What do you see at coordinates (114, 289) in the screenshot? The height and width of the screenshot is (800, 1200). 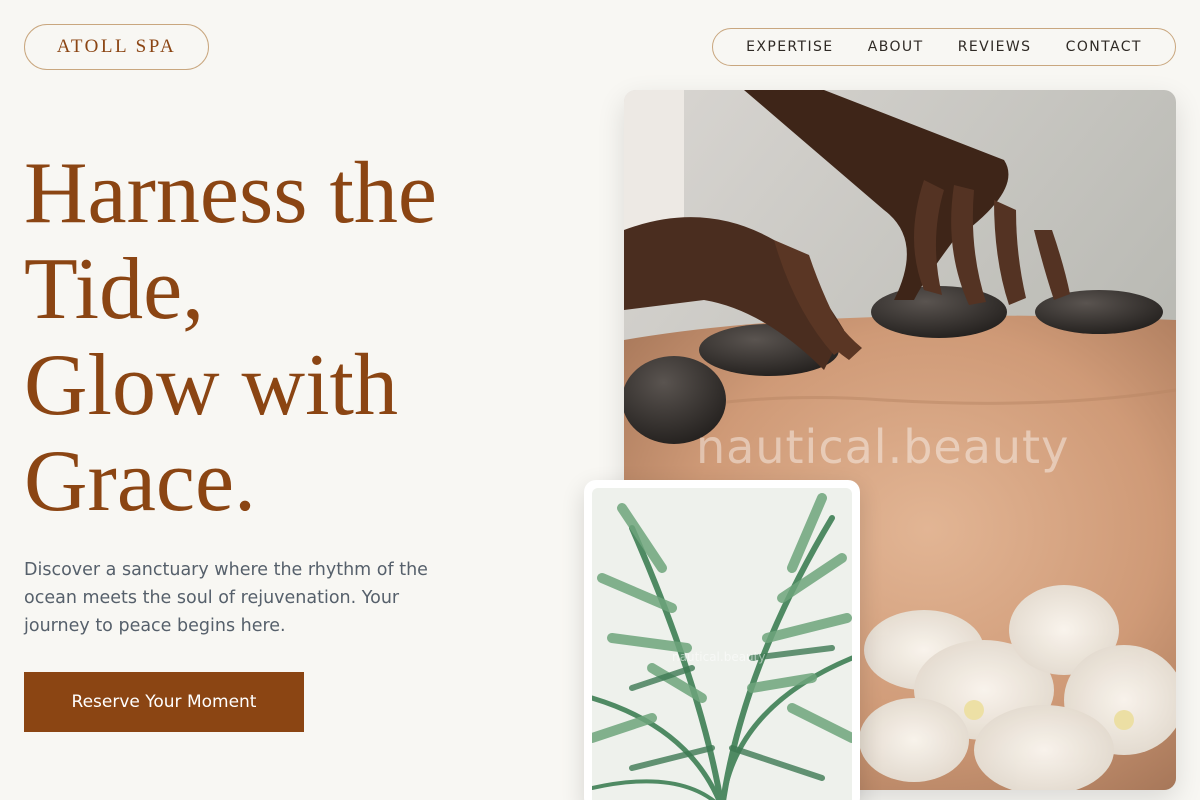 I see `headline-line: Tide,` at bounding box center [114, 289].